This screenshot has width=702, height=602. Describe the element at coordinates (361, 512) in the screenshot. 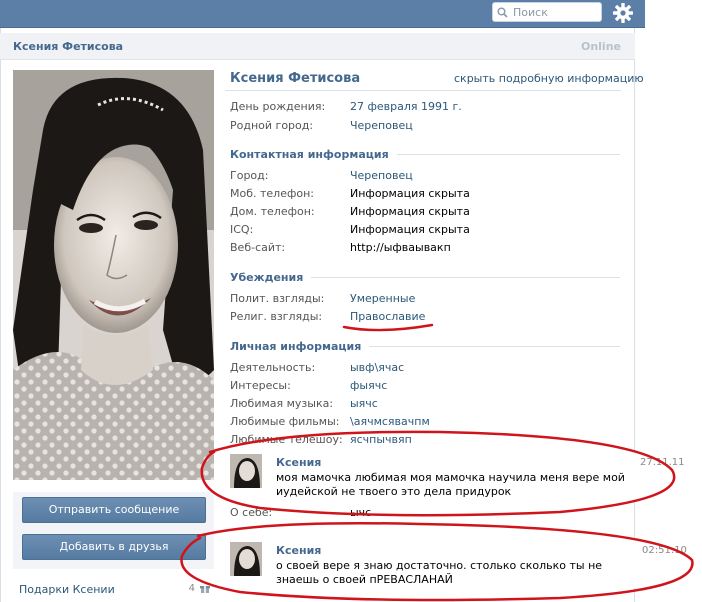

I see `info-value: ычс` at that location.